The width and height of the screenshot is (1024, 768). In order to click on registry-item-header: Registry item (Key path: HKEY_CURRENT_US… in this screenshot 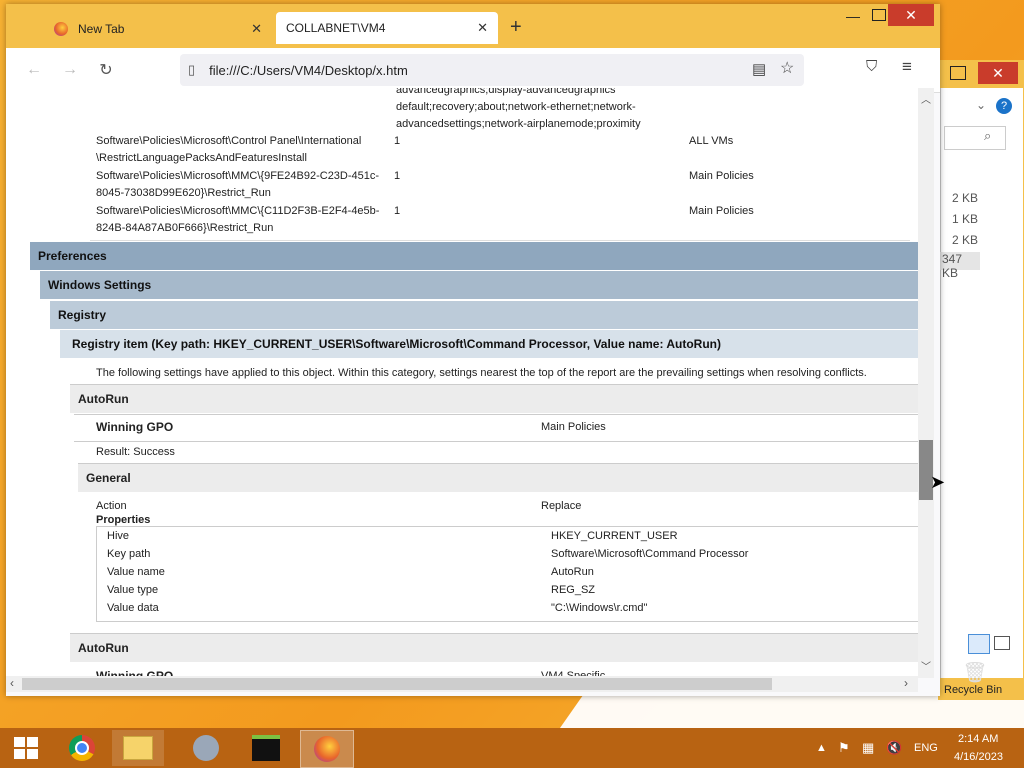, I will do `click(489, 344)`.